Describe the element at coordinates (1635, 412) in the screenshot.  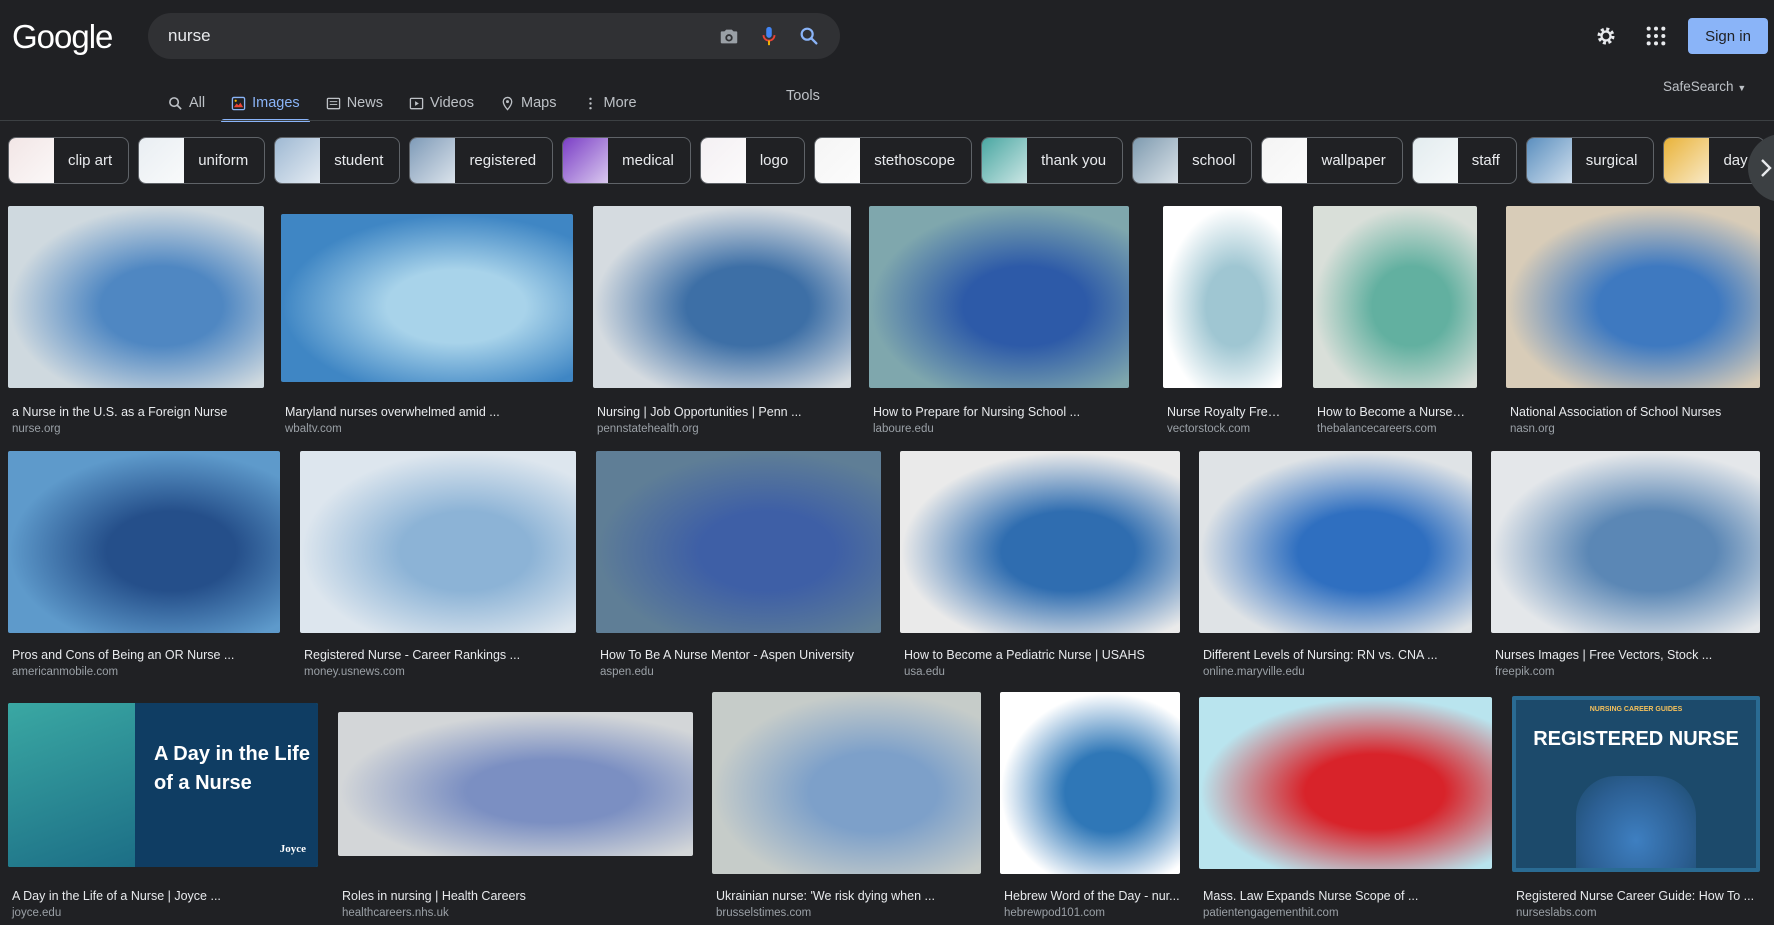
I see `result-title: National Association of School Nurses` at that location.